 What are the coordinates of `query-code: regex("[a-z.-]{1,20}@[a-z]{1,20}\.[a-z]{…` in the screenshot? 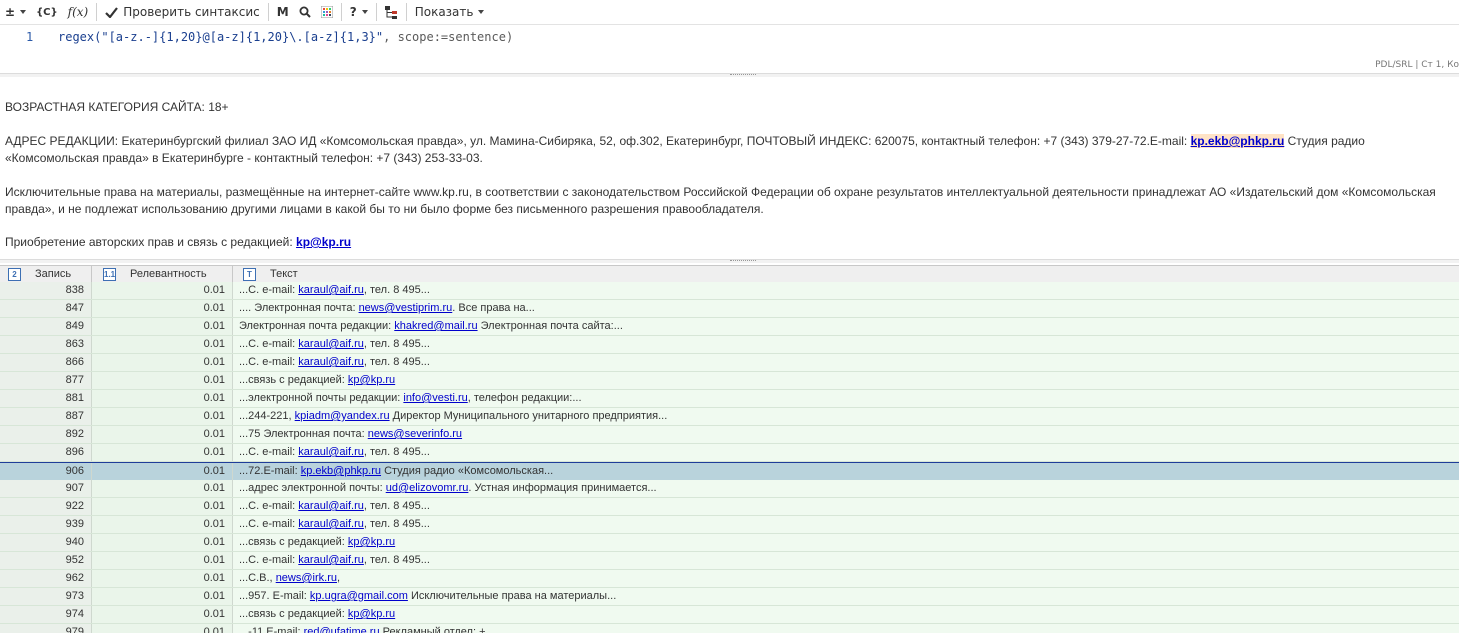 It's located at (285, 37).